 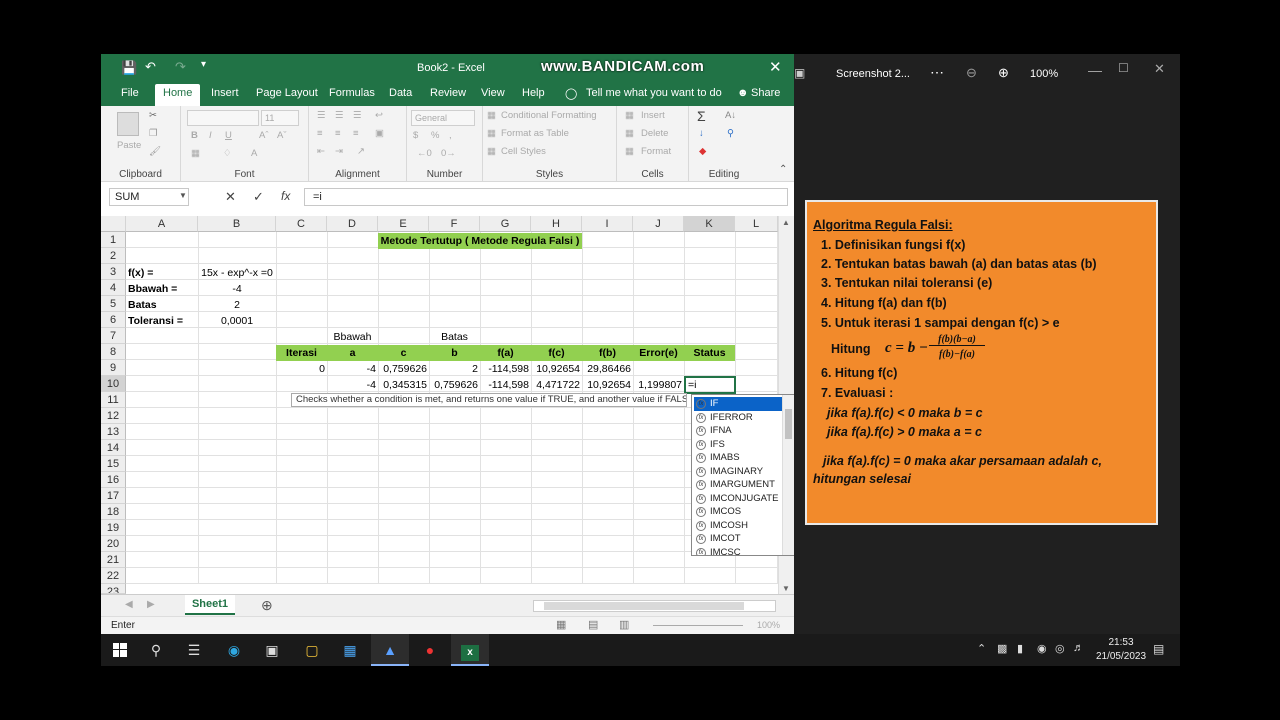 What do you see at coordinates (129, 145) in the screenshot?
I see `paste-button: Paste` at bounding box center [129, 145].